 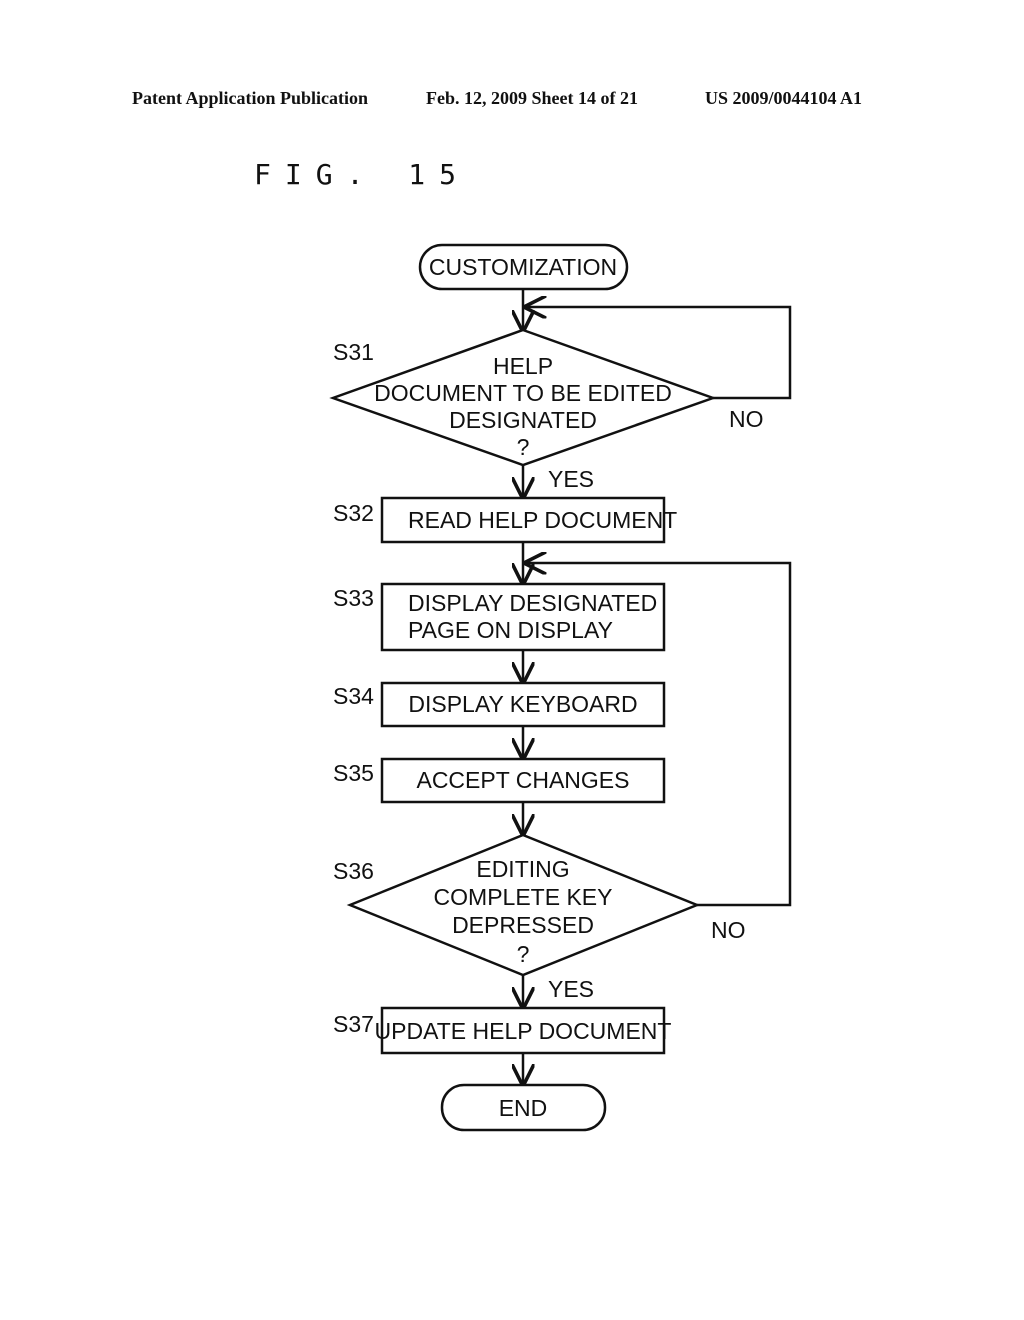 I want to click on s31-line-3: DESIGNATED, so click(x=523, y=420).